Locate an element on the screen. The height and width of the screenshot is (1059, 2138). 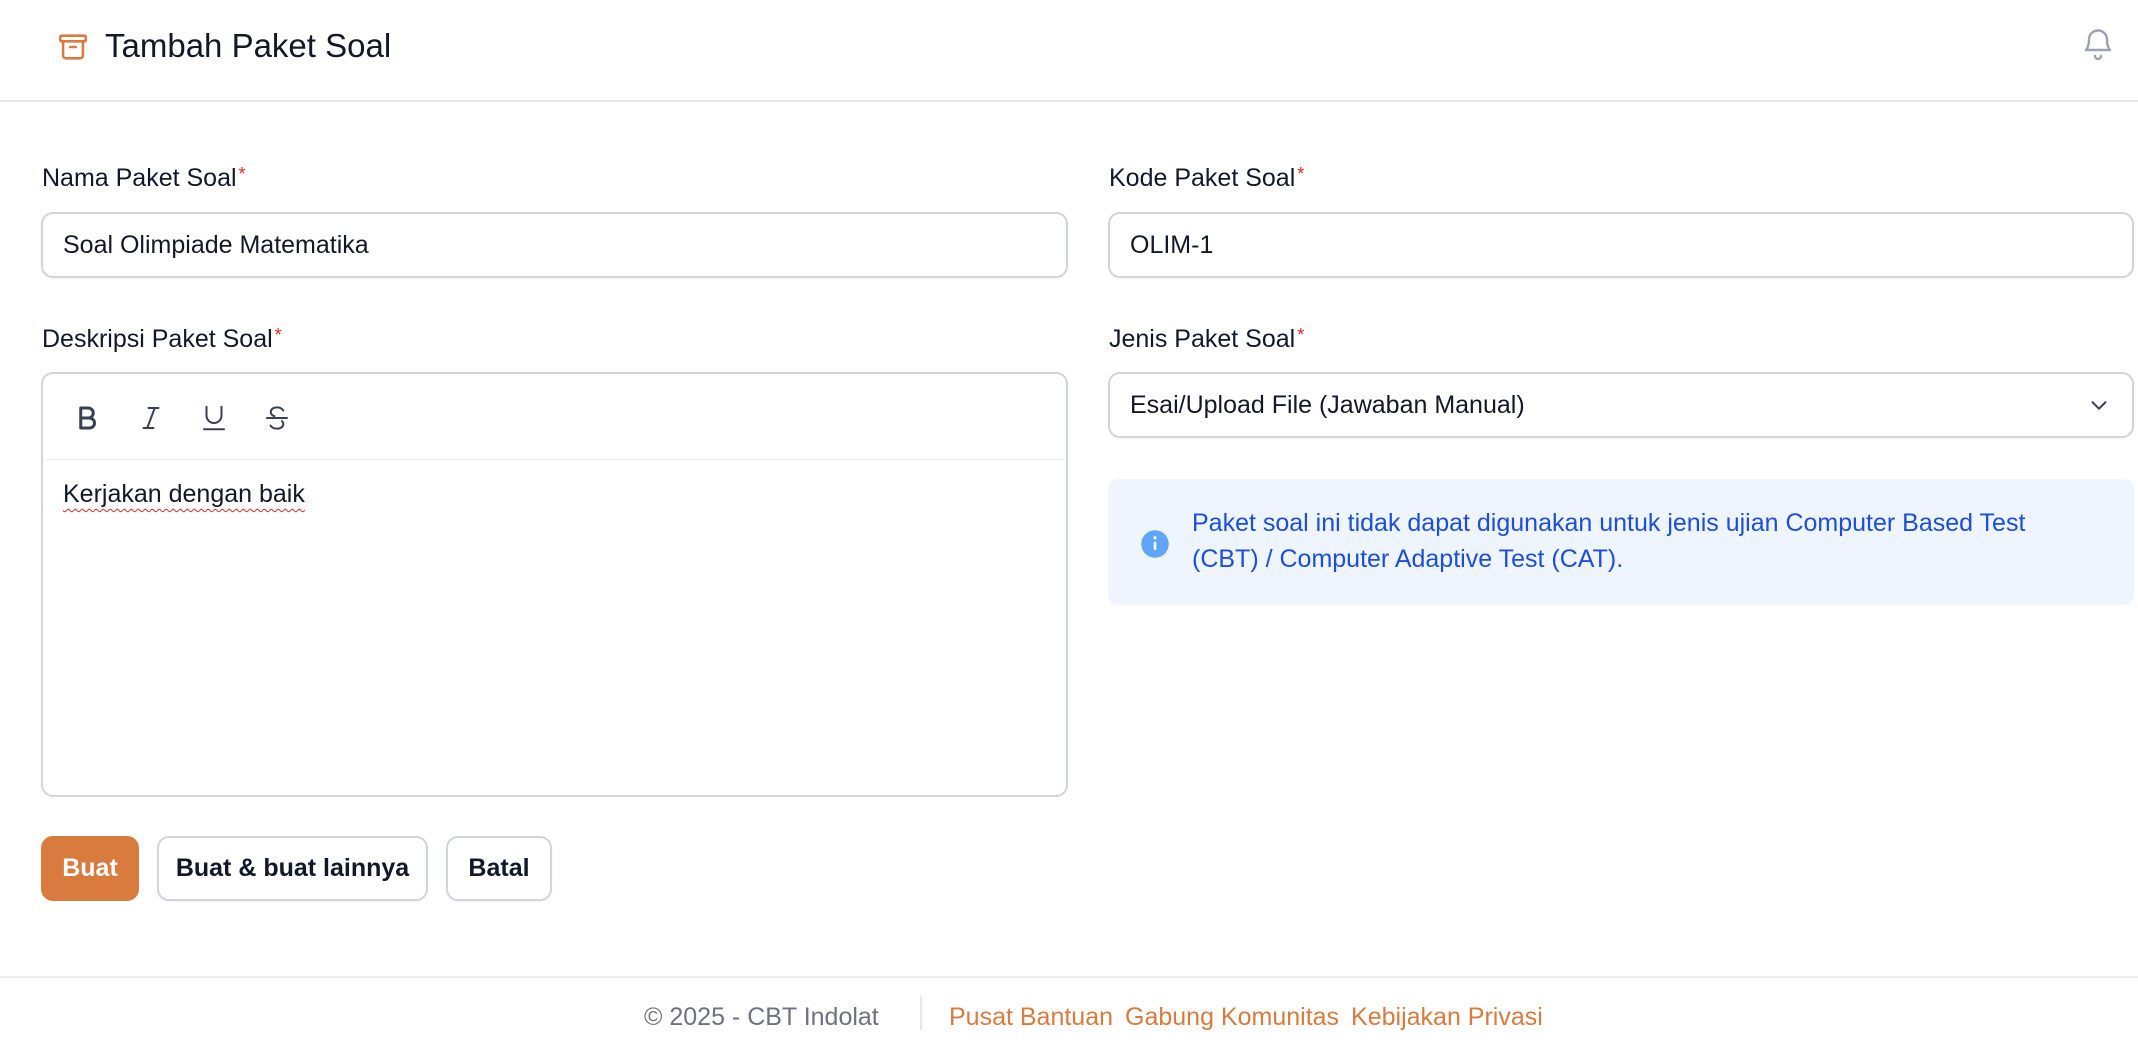
jenis-label: Jenis Paket Soal * is located at coordinates (1206, 339).